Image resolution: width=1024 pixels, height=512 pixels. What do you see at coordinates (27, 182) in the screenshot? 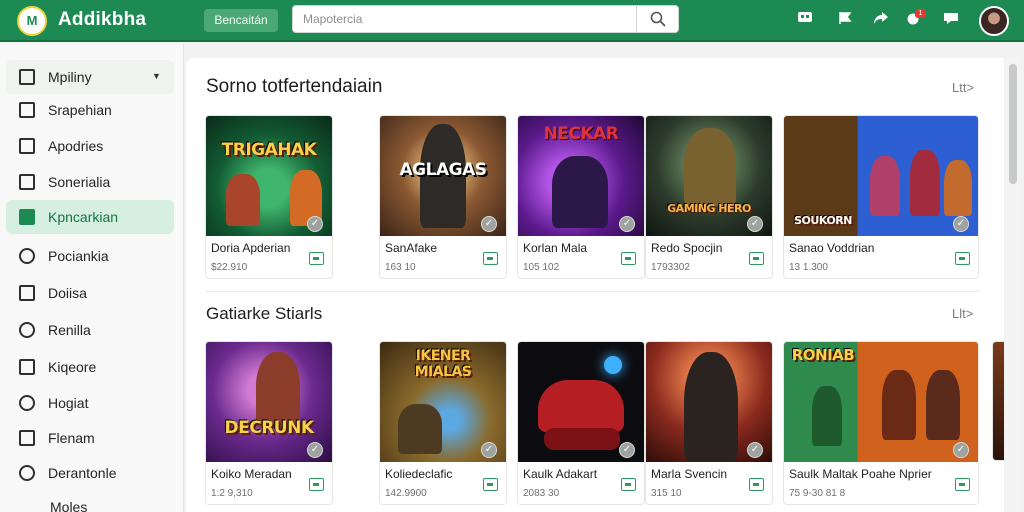
I see `image-icon` at bounding box center [27, 182].